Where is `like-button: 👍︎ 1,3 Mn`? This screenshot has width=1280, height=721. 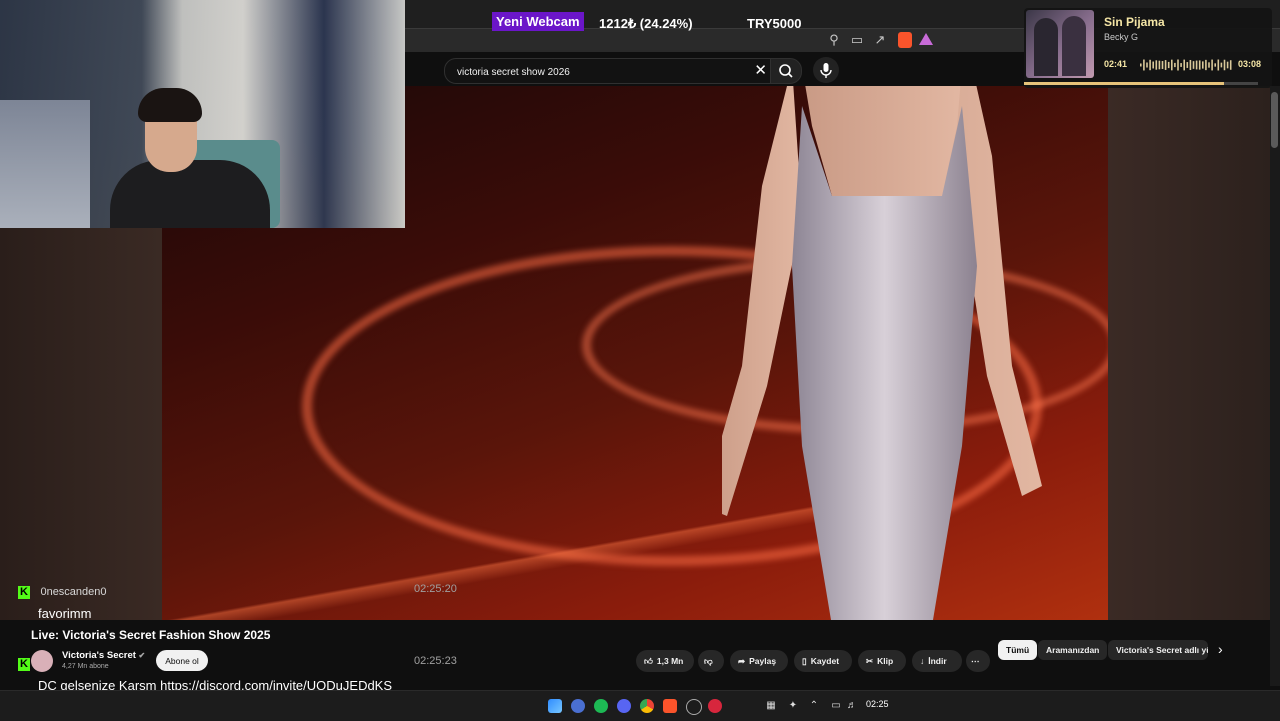
like-button: 👍︎ 1,3 Mn is located at coordinates (665, 661).